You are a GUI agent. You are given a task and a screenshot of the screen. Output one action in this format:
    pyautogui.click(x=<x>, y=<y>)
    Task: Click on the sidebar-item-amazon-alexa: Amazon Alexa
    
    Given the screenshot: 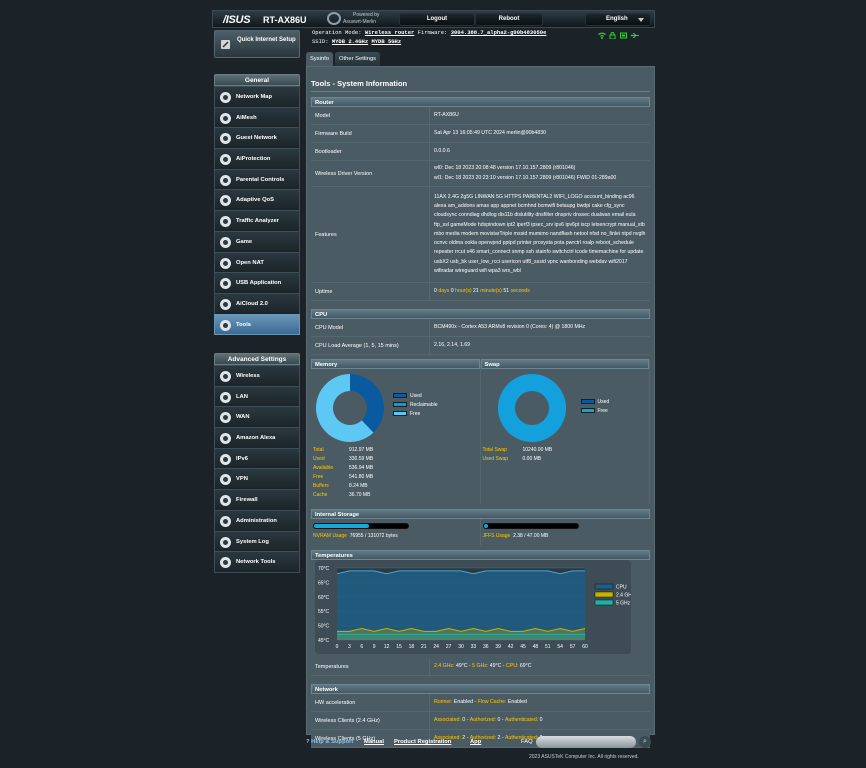 What is the action you would take?
    pyautogui.click(x=257, y=438)
    